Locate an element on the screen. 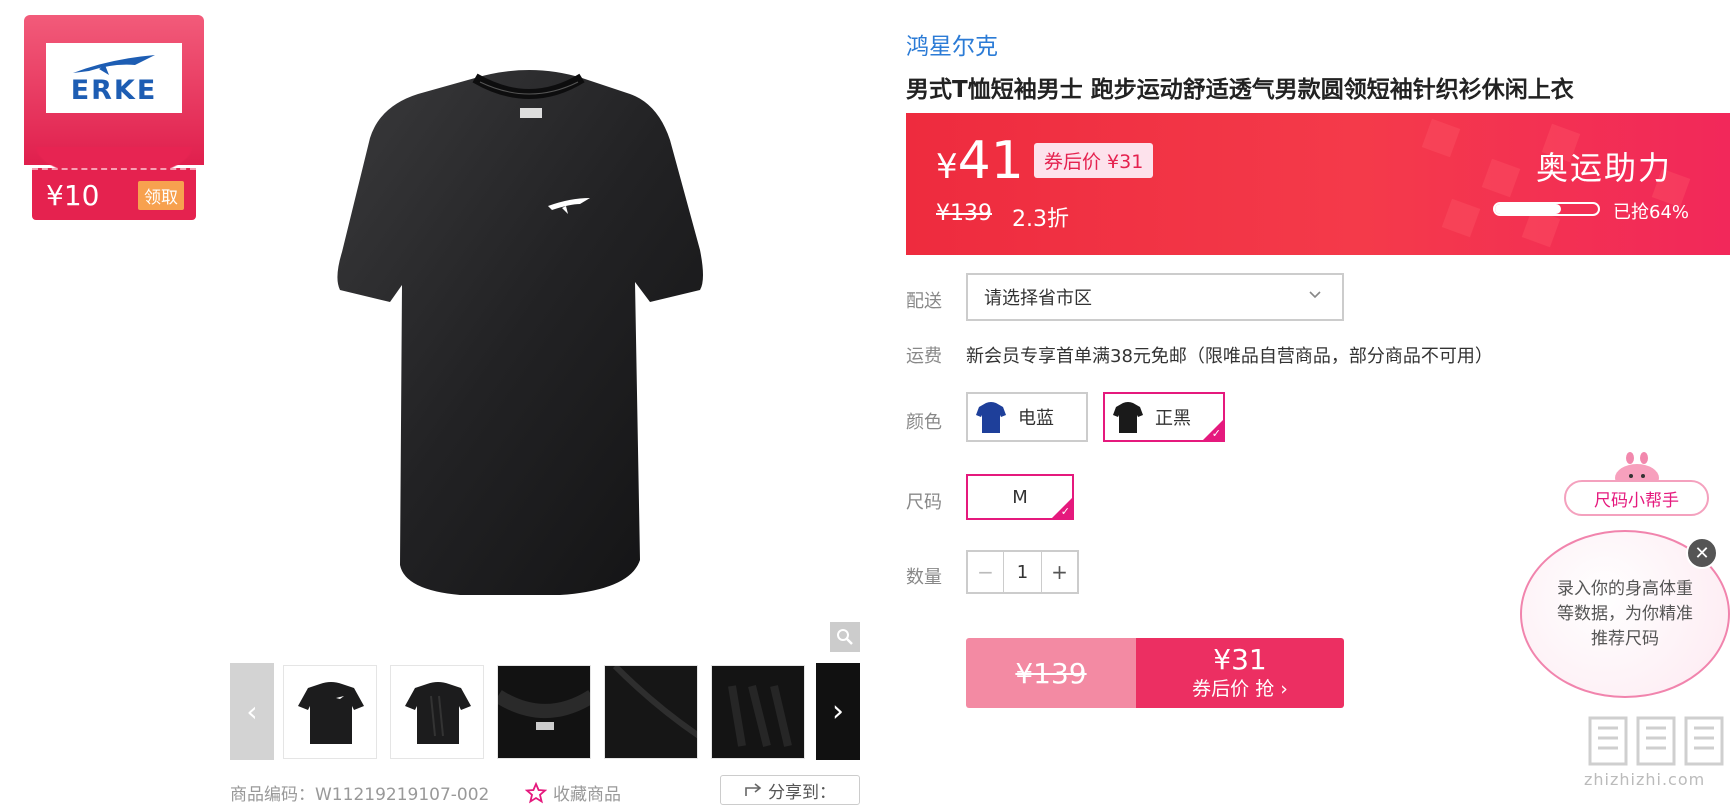 This screenshot has width=1730, height=805. current-price: ¥41 is located at coordinates (980, 161).